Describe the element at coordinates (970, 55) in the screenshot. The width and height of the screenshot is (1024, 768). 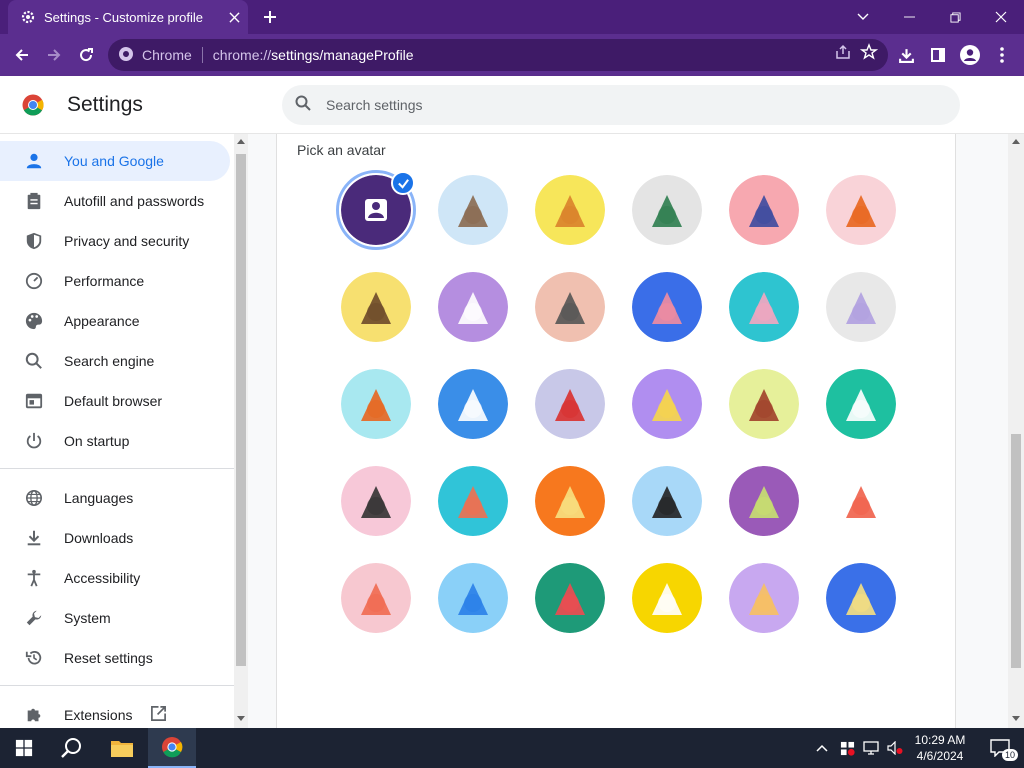
I see `profile-icon` at that location.